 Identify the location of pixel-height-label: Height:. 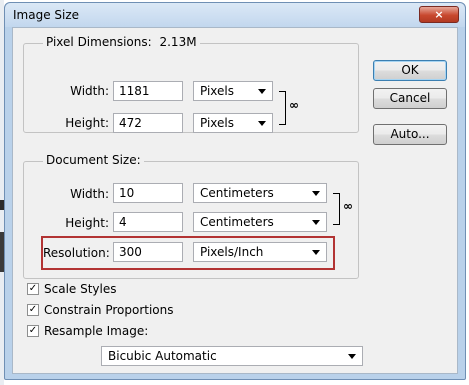
(87, 123).